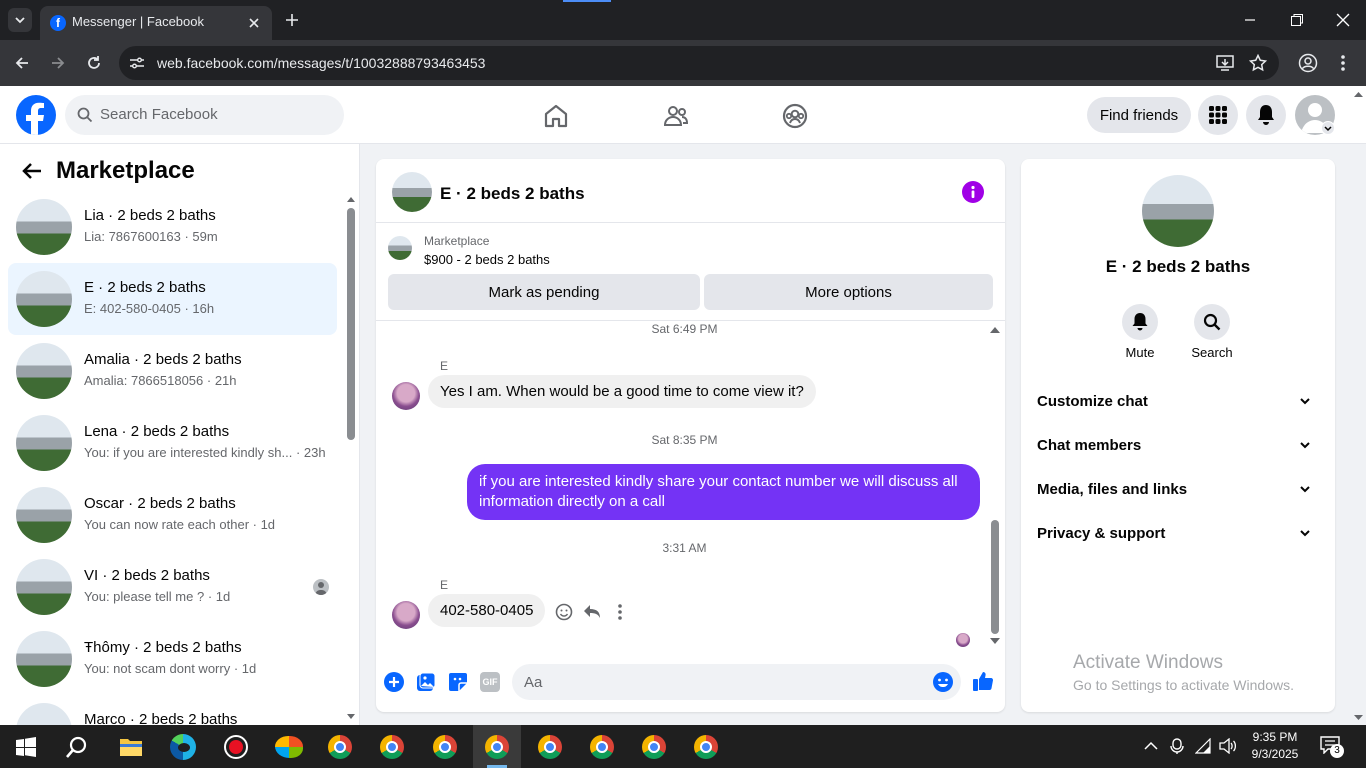  What do you see at coordinates (351, 459) in the screenshot?
I see `left-scrollbar` at bounding box center [351, 459].